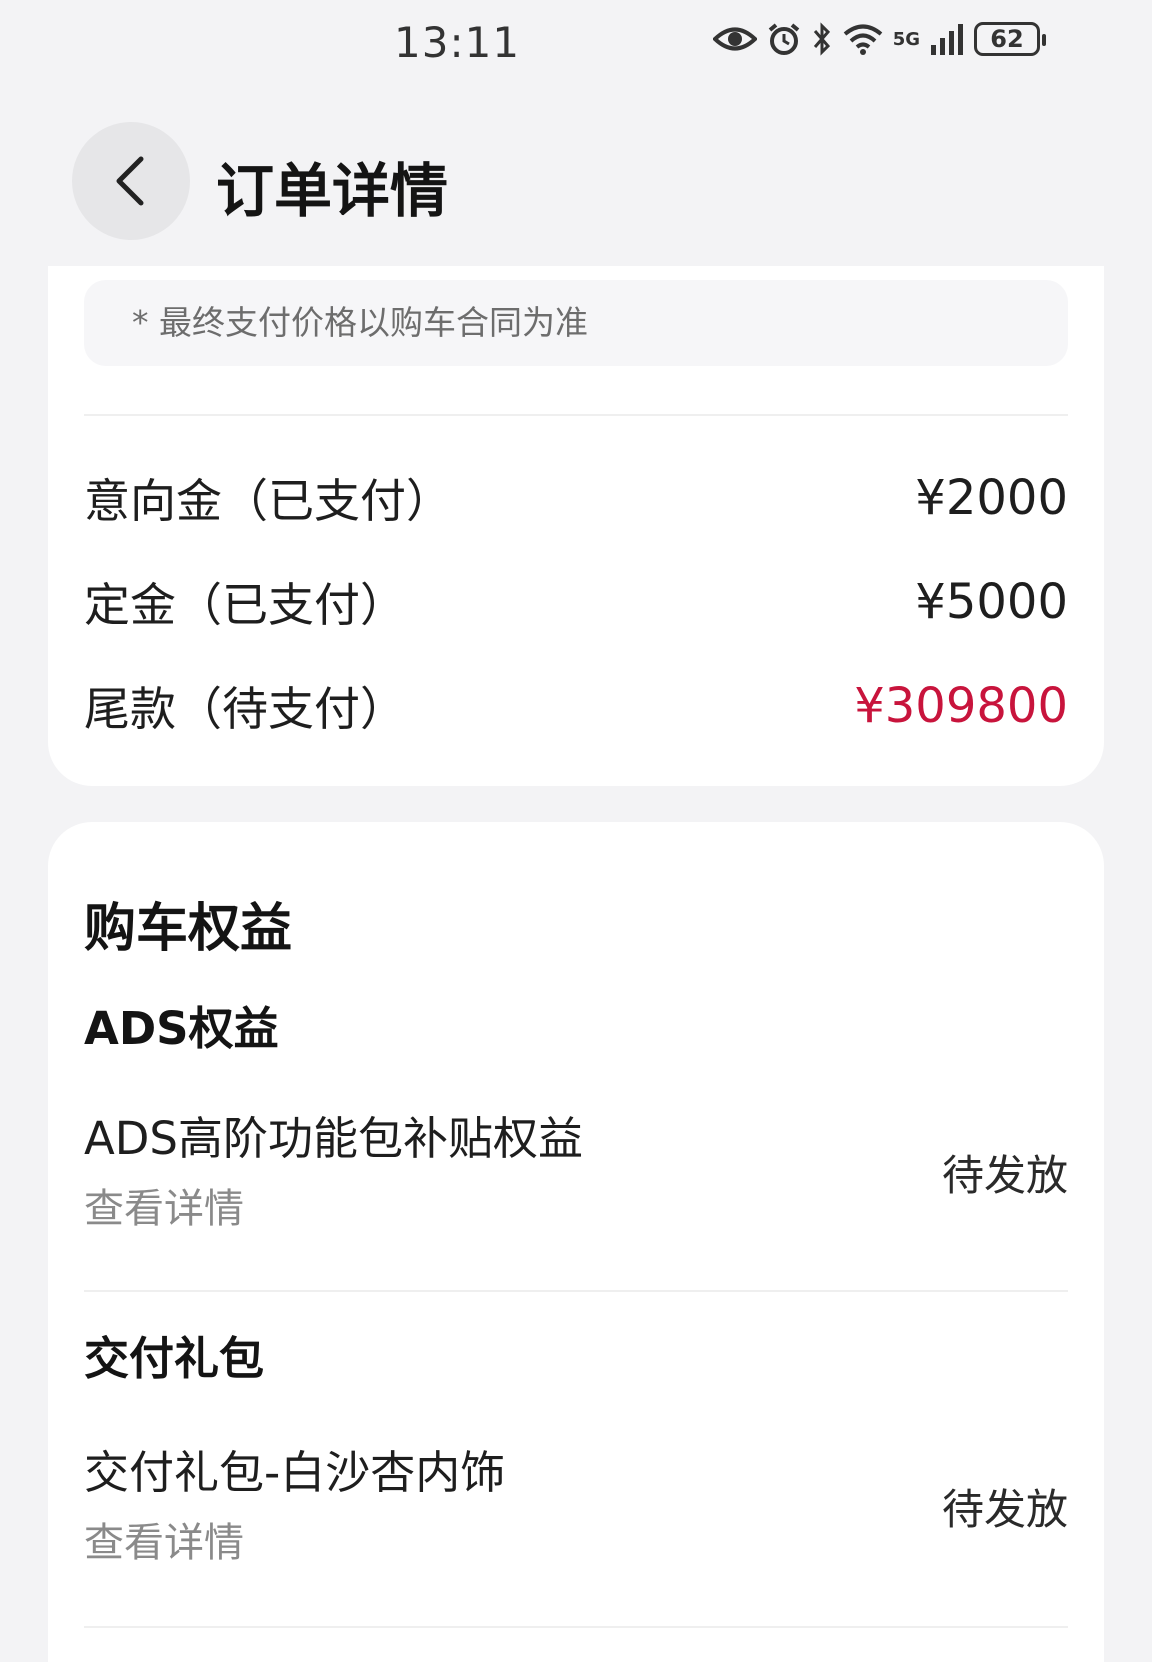 The image size is (1152, 1662). Describe the element at coordinates (332, 191) in the screenshot. I see `page-title: 订单详情` at that location.